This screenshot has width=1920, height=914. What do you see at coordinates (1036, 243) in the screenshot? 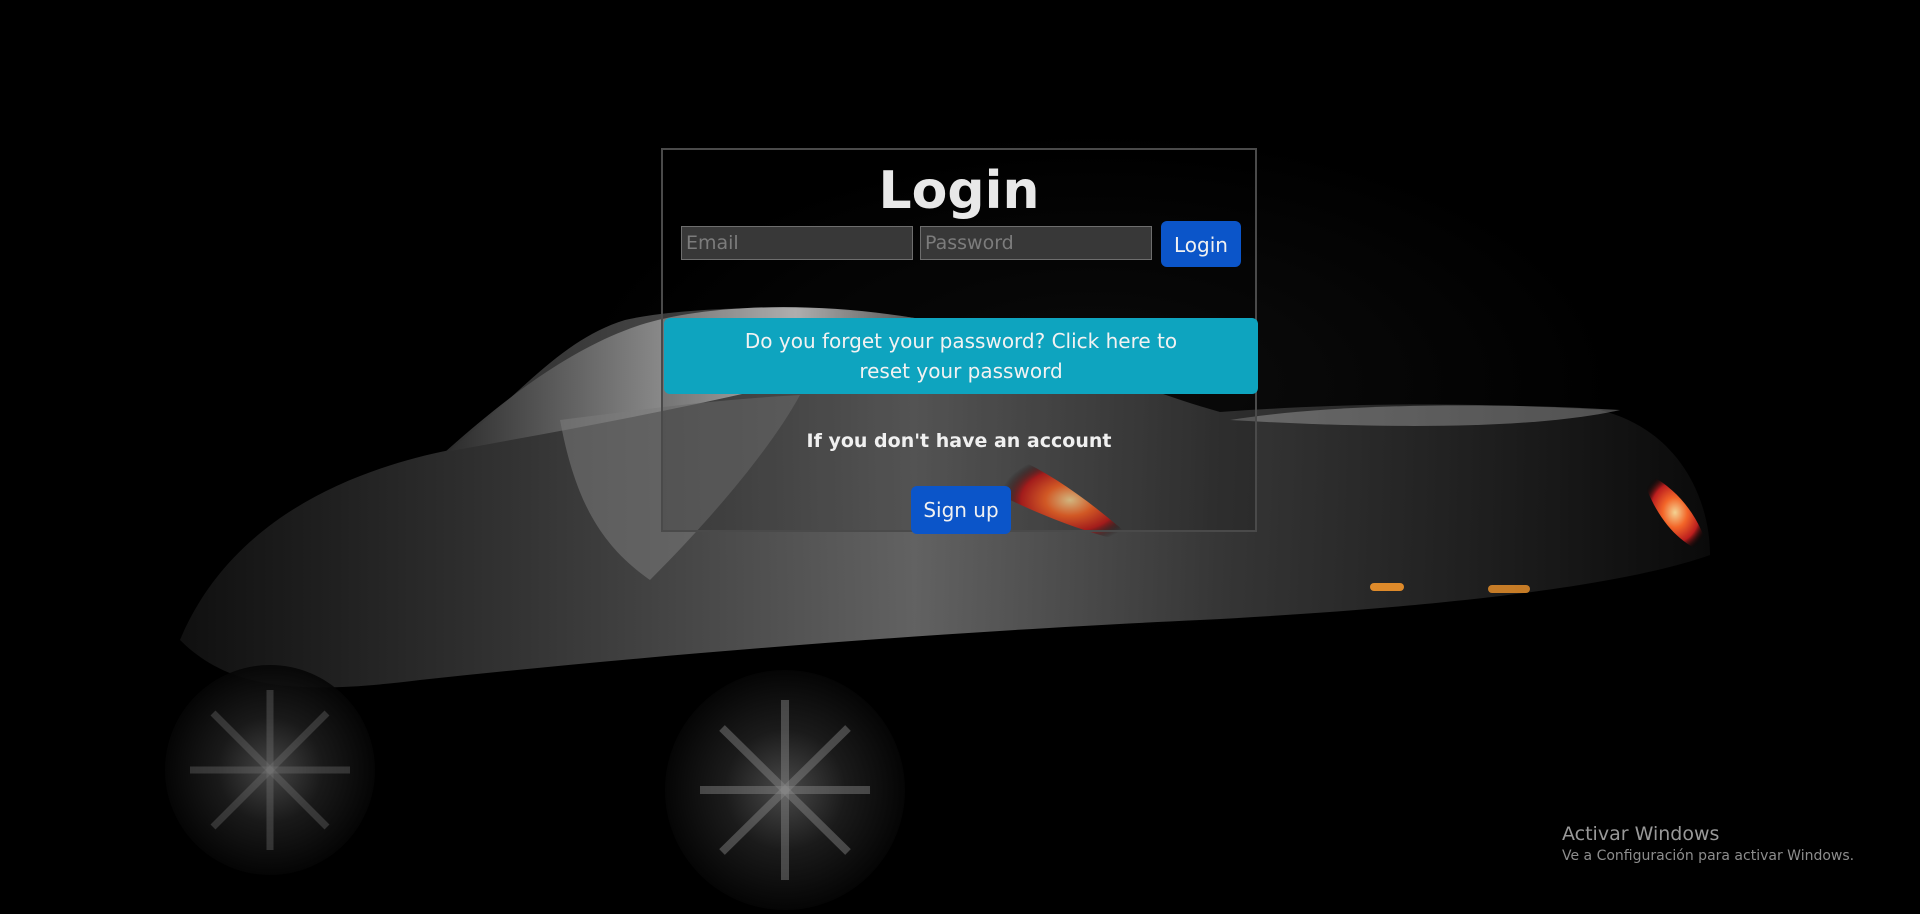
I see `password-field` at bounding box center [1036, 243].